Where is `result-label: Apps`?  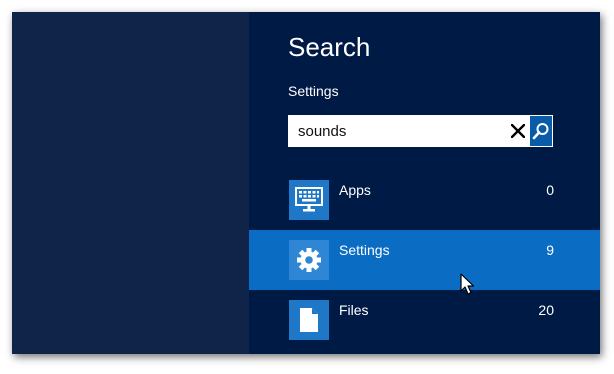 result-label: Apps is located at coordinates (355, 190).